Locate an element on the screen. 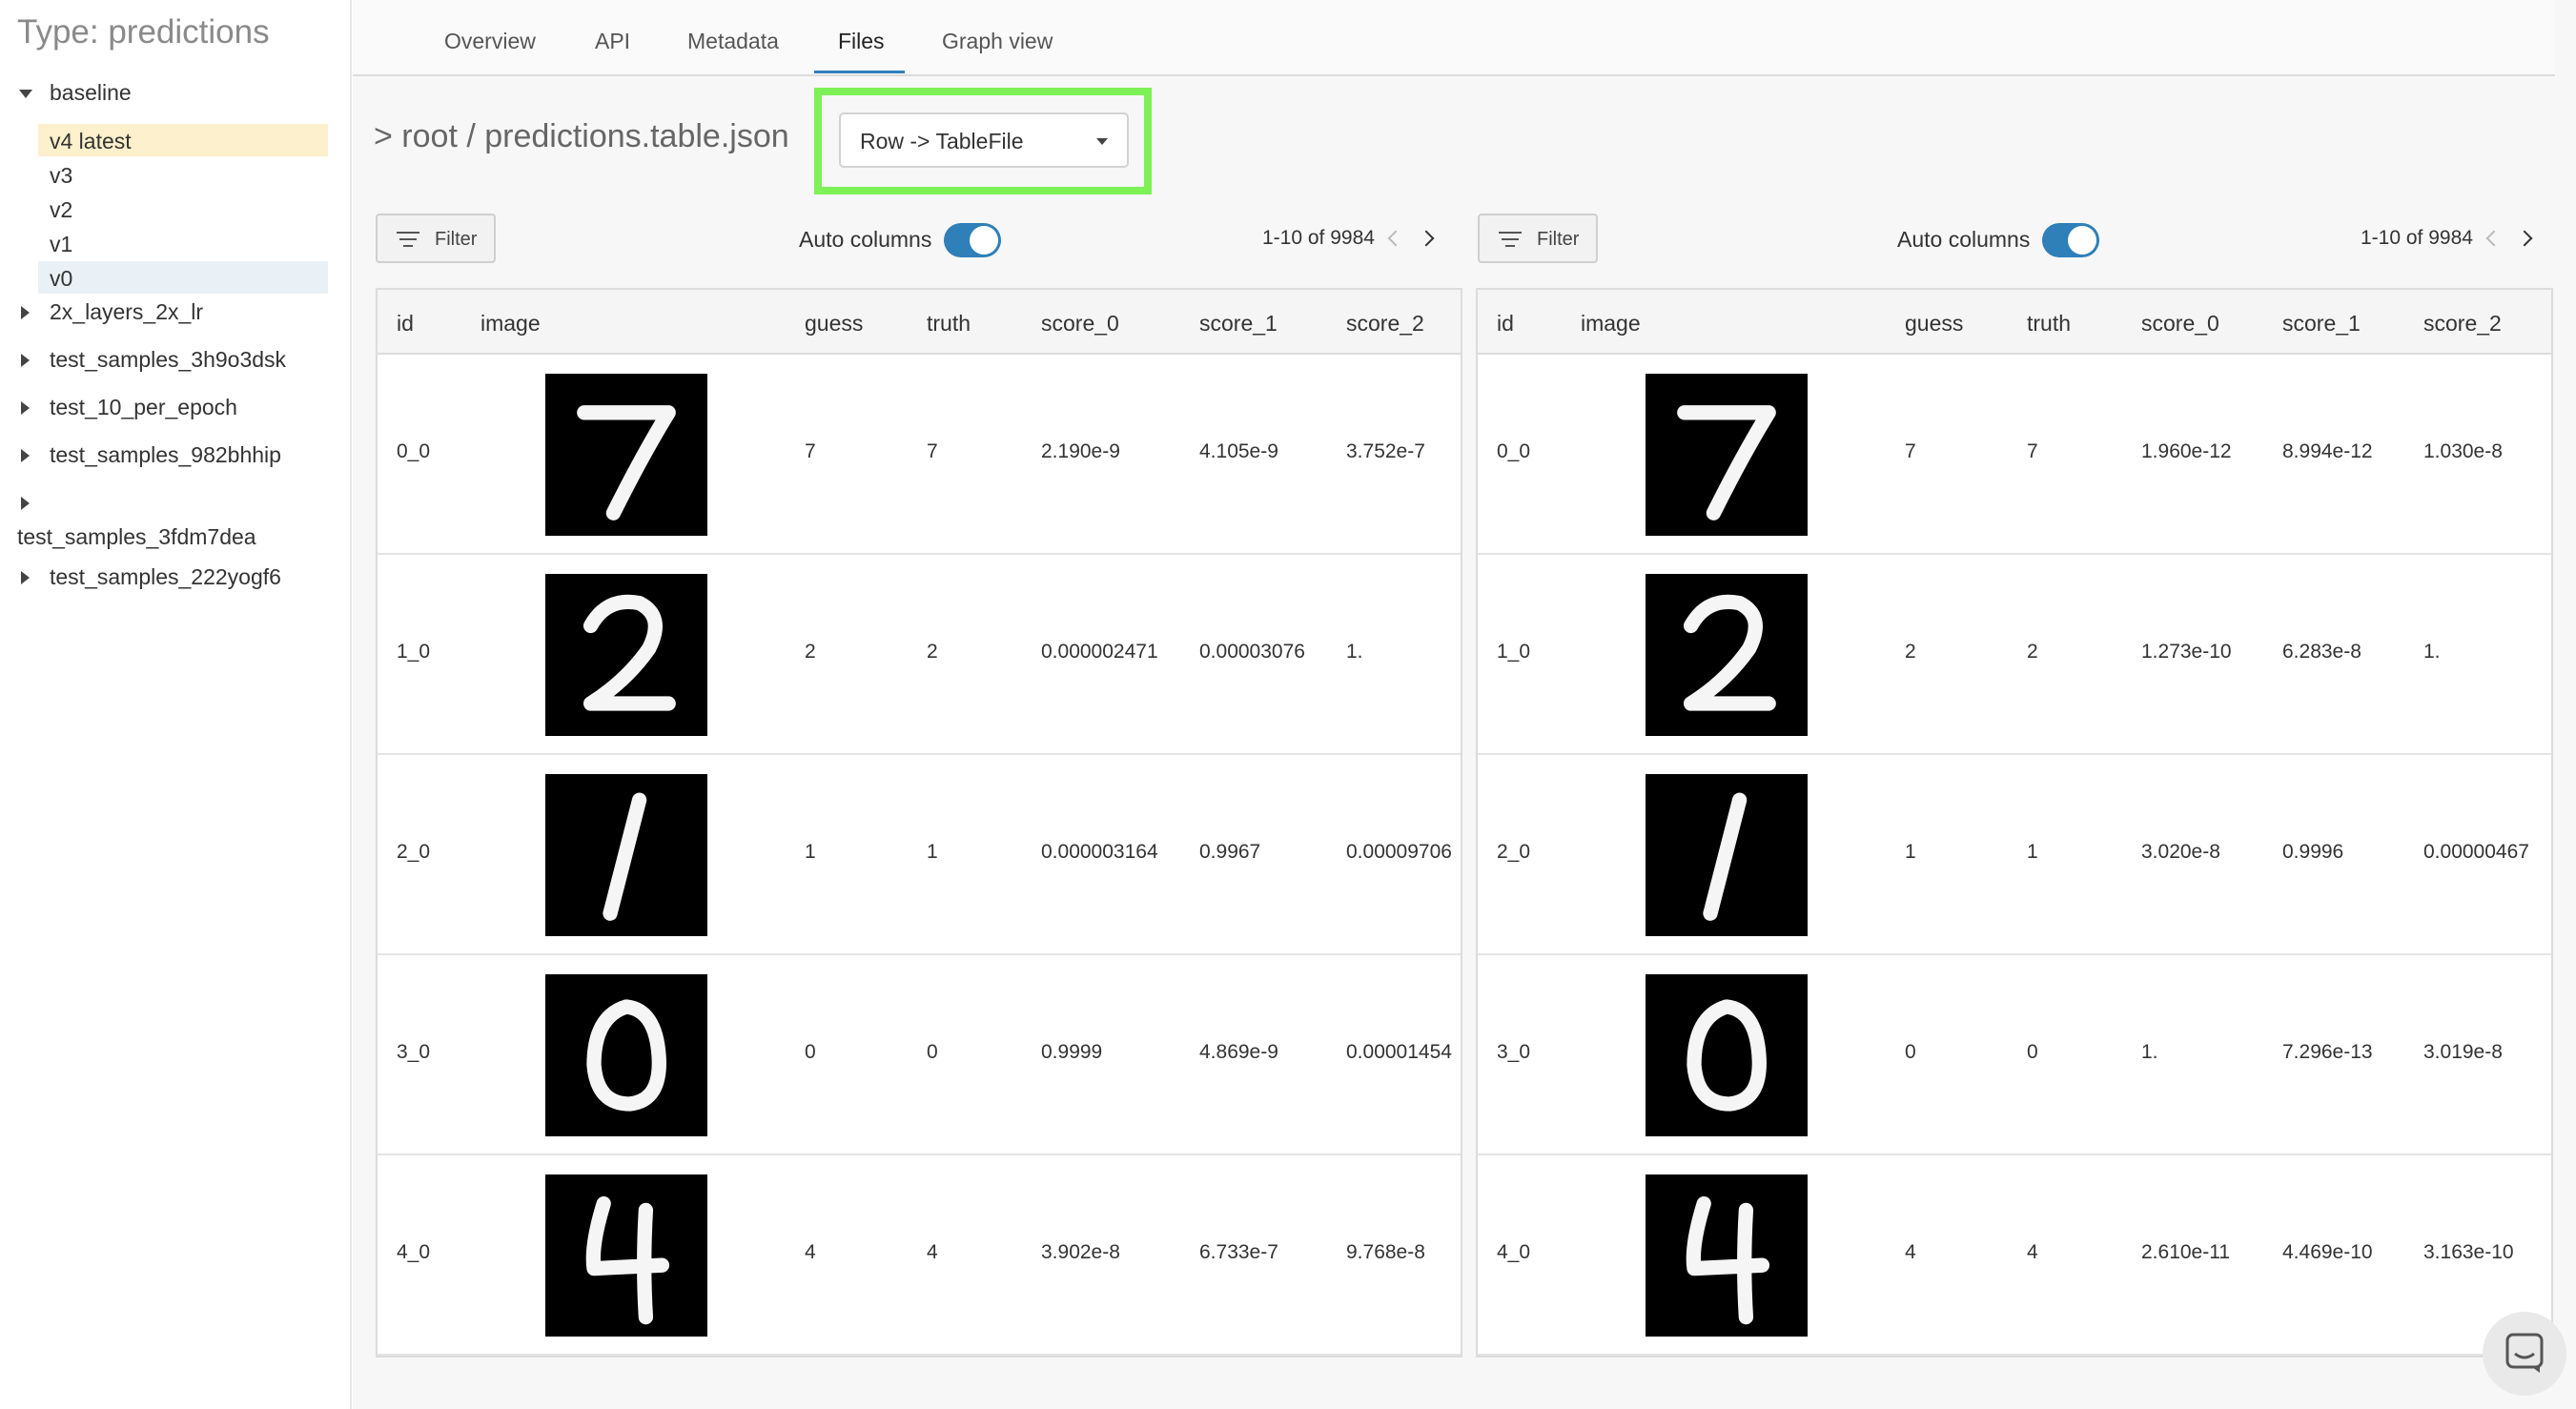 This screenshot has height=1409, width=2576. tab-overview: Overview is located at coordinates (490, 41).